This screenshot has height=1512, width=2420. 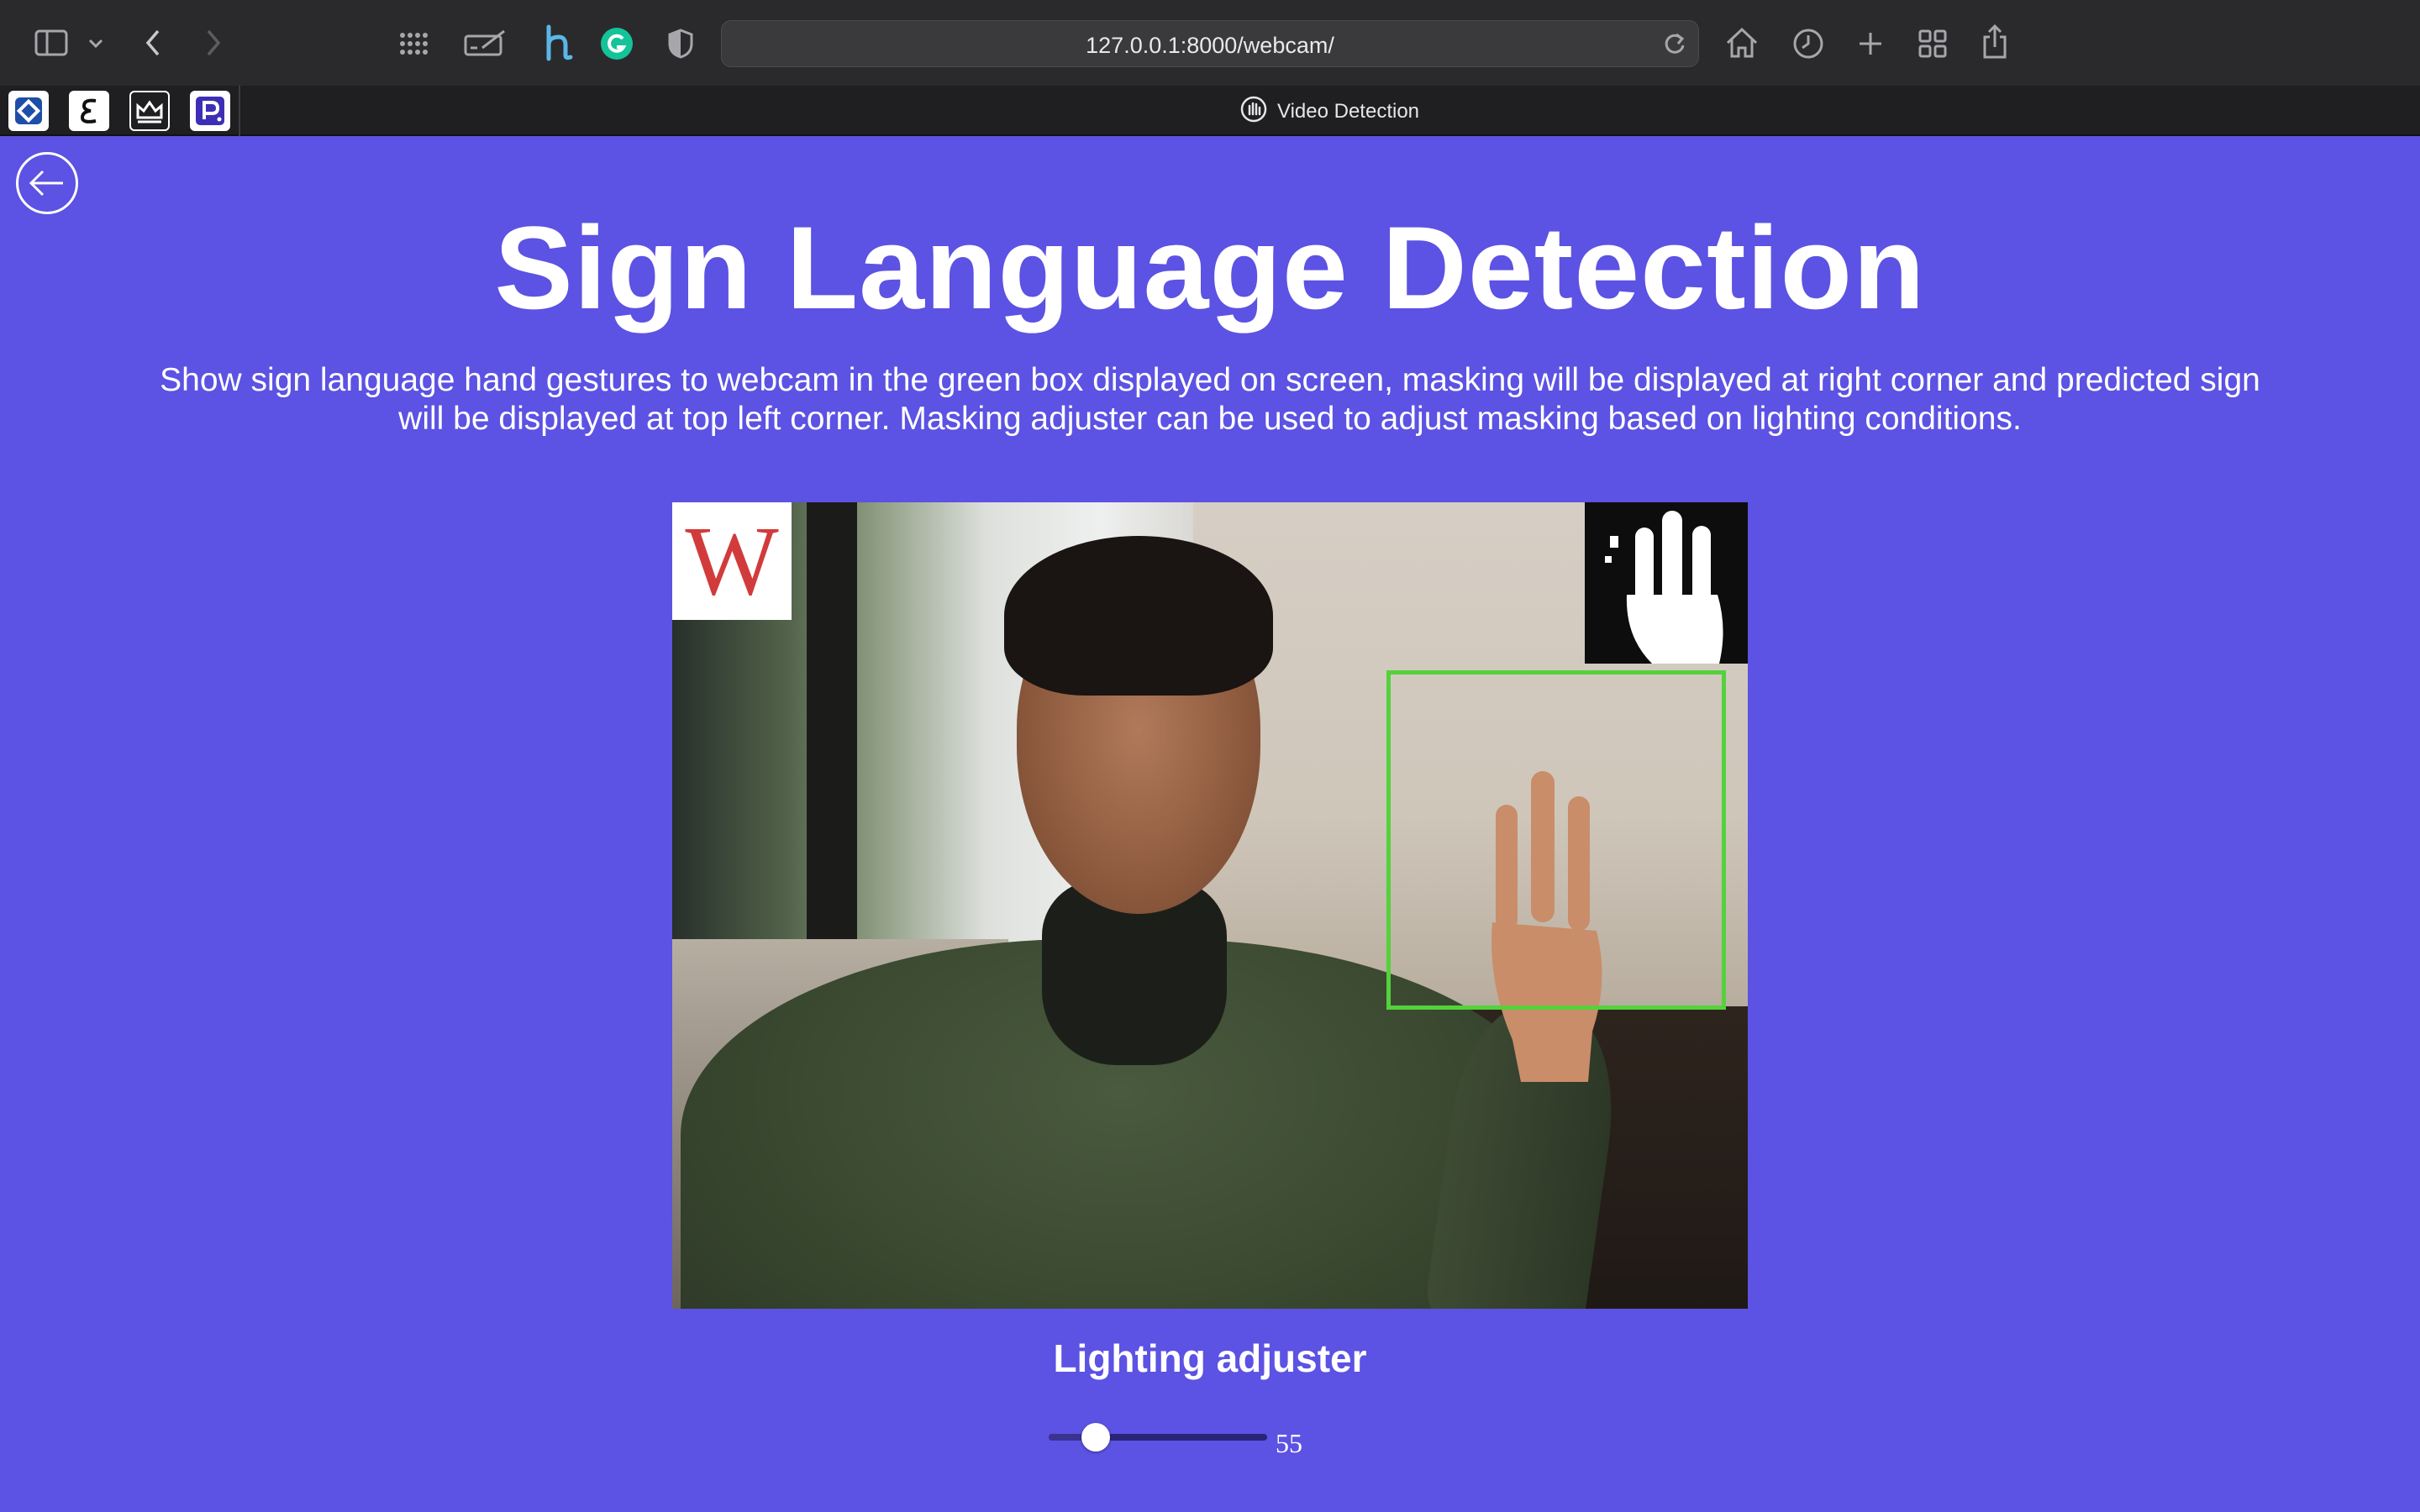 I want to click on tab-video-detection: Video Detection, so click(x=1330, y=110).